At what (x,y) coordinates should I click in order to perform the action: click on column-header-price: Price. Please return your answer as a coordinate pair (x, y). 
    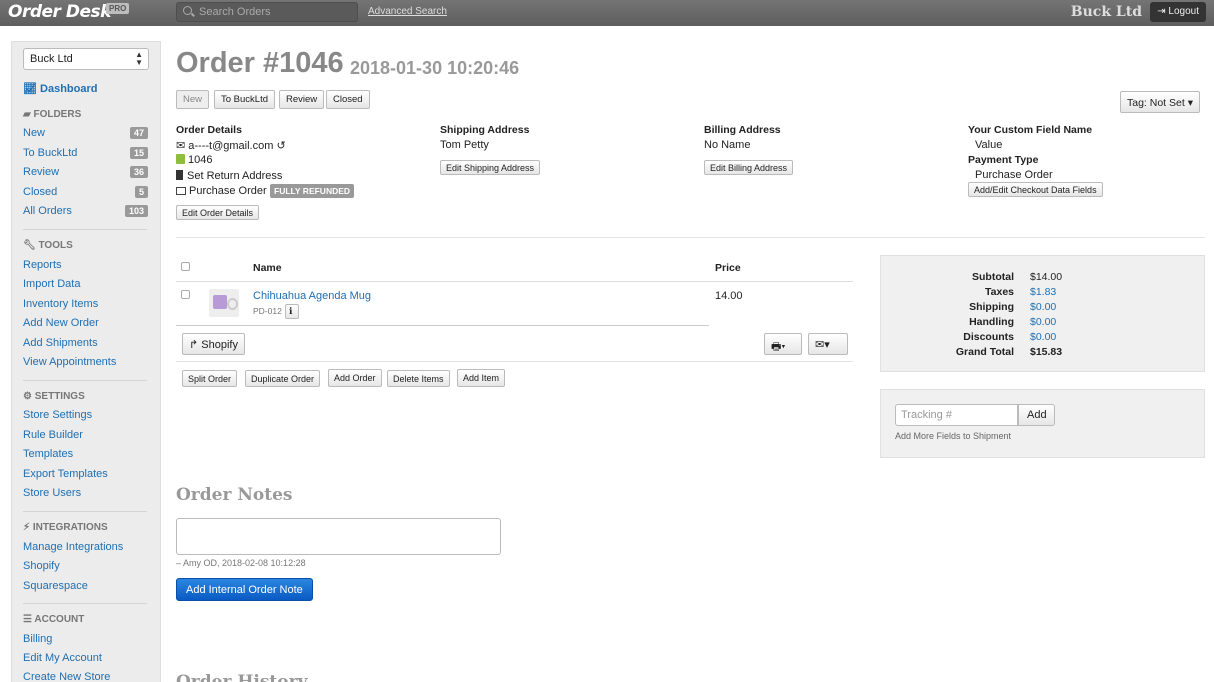
    Looking at the image, I should click on (728, 268).